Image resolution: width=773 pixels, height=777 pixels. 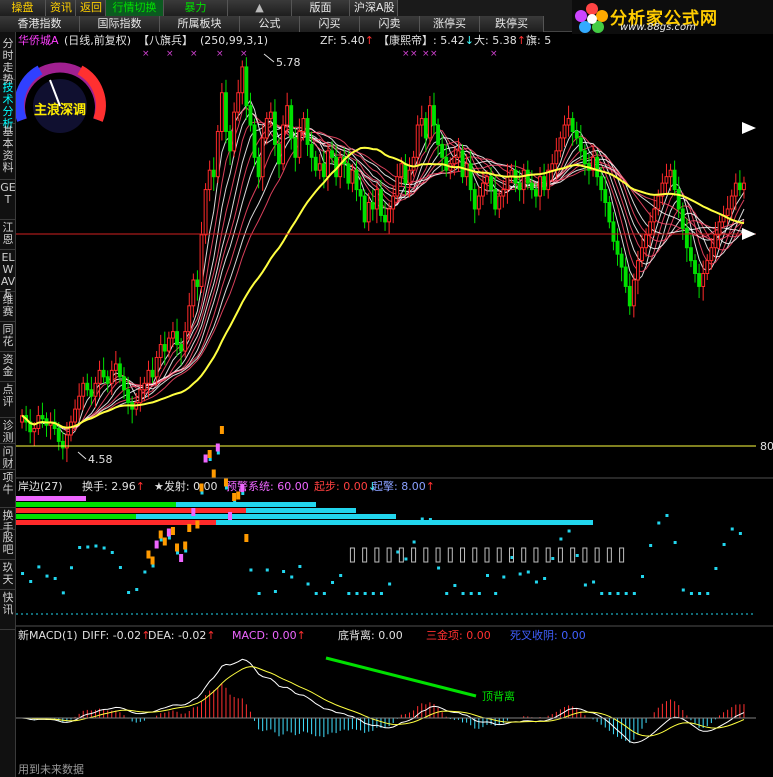 I want to click on sidebar-item: 技术分析, so click(x=8, y=105).